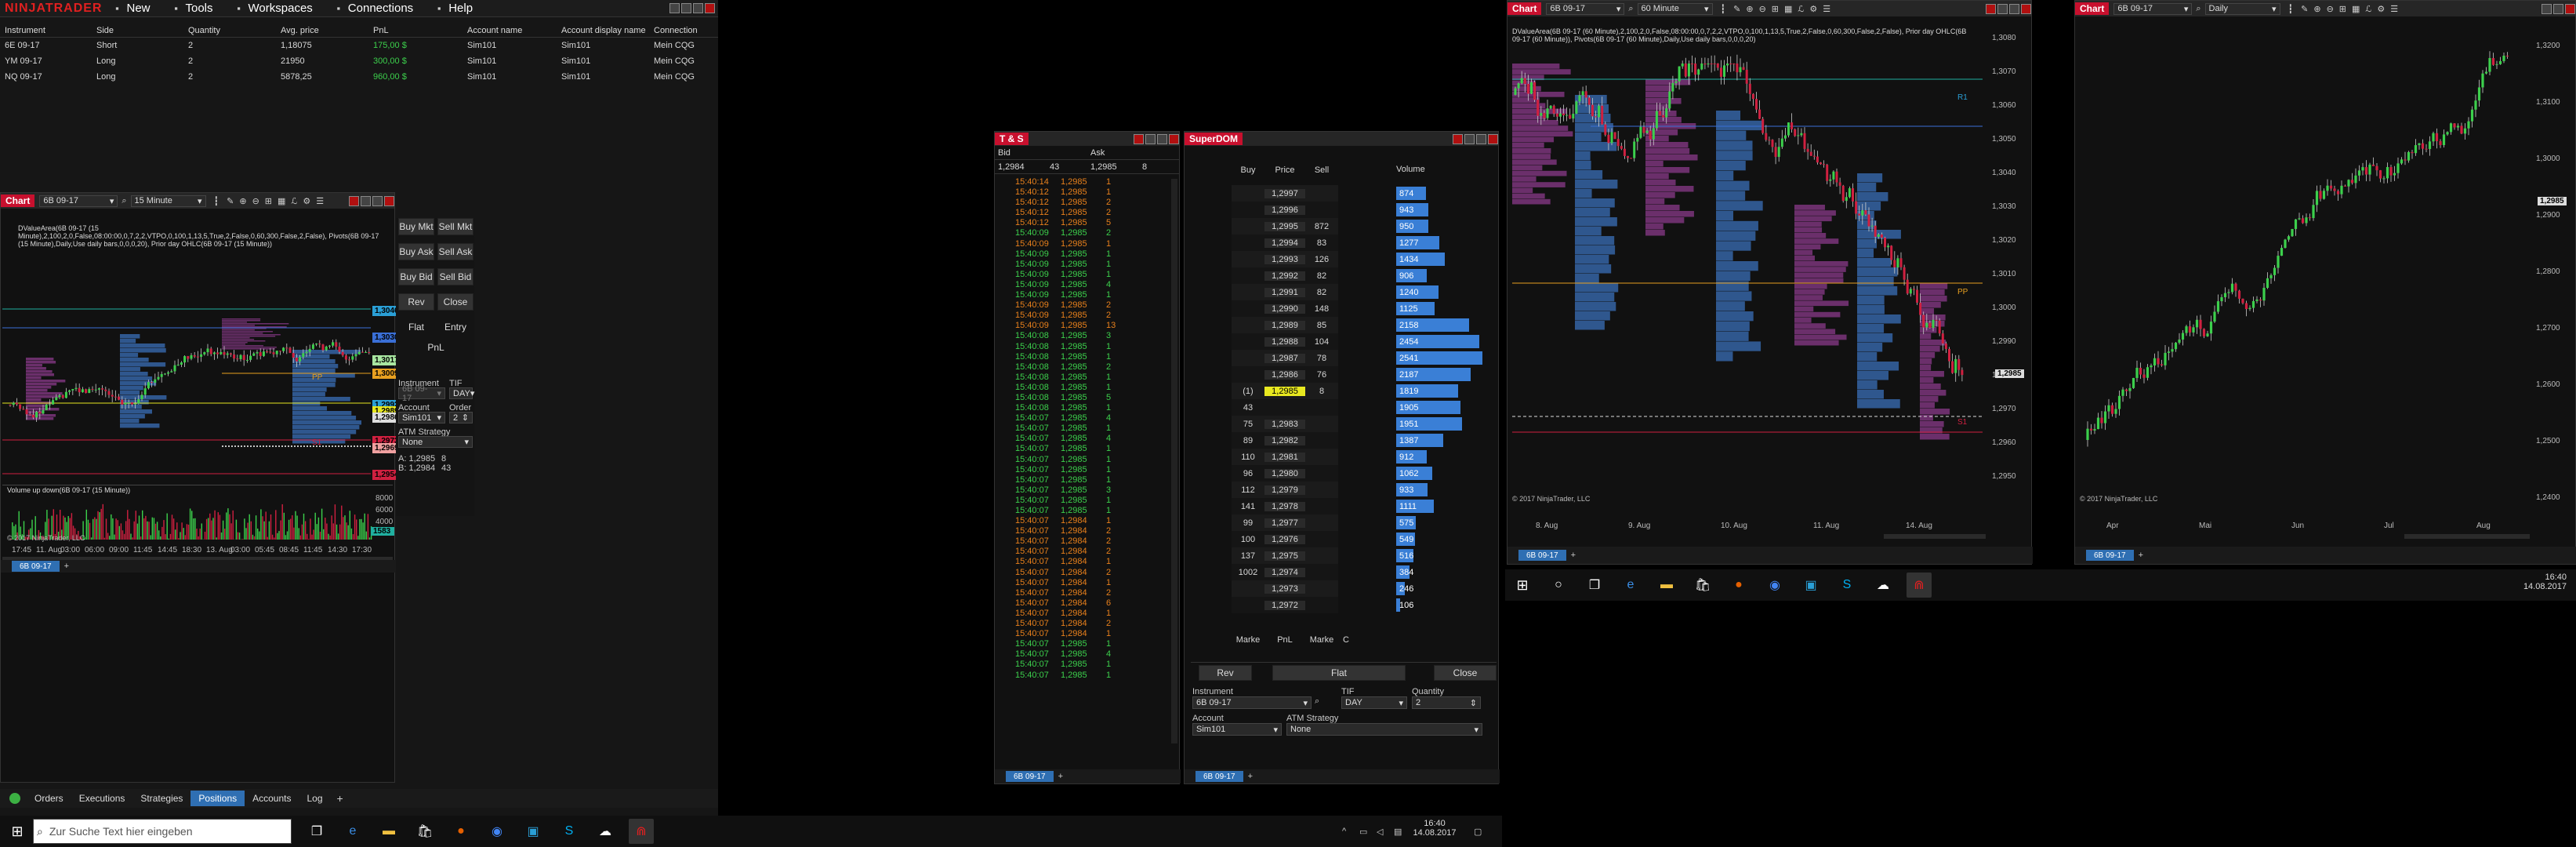  I want to click on dom-tab: 6B 09-17, so click(1219, 776).